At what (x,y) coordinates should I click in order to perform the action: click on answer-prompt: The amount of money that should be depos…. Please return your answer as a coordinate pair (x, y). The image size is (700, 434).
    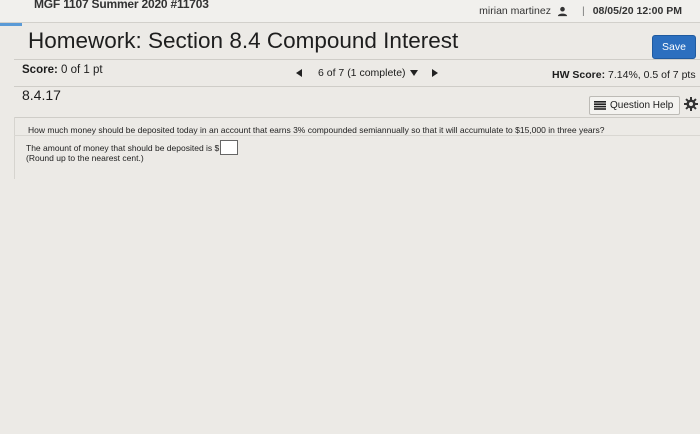
    Looking at the image, I should click on (123, 147).